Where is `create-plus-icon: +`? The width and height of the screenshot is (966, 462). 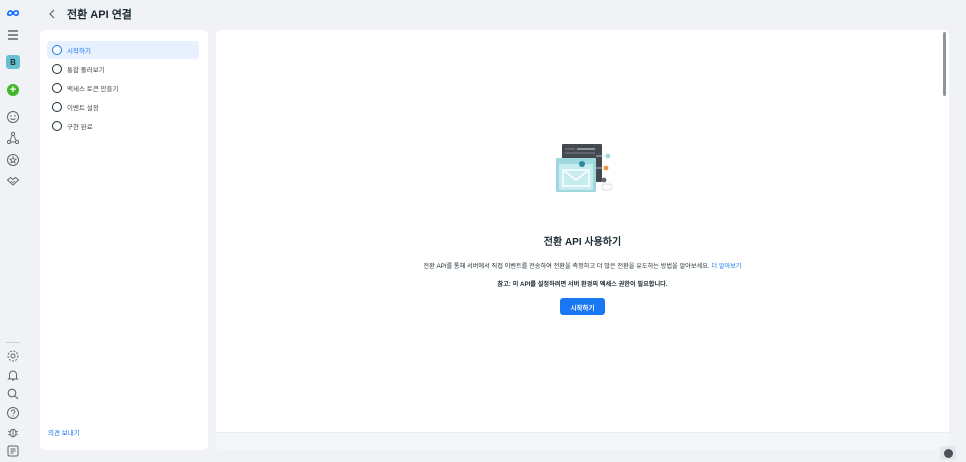 create-plus-icon: + is located at coordinates (13, 90).